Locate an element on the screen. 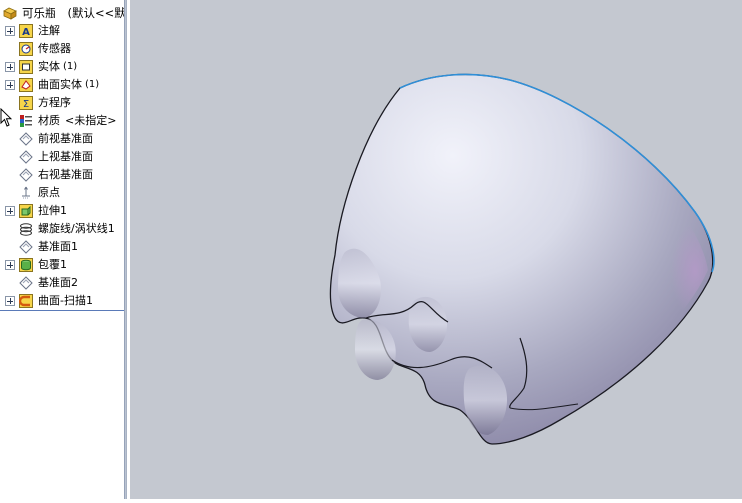 This screenshot has width=742, height=503. tree-item-front-plane: 前视基准面 is located at coordinates (62, 139).